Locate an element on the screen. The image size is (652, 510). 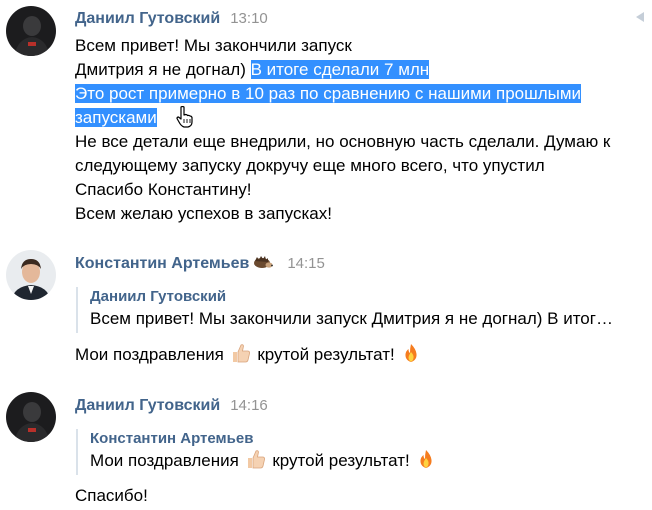
text-fragment: Дмитрия я не догнал) is located at coordinates (163, 69).